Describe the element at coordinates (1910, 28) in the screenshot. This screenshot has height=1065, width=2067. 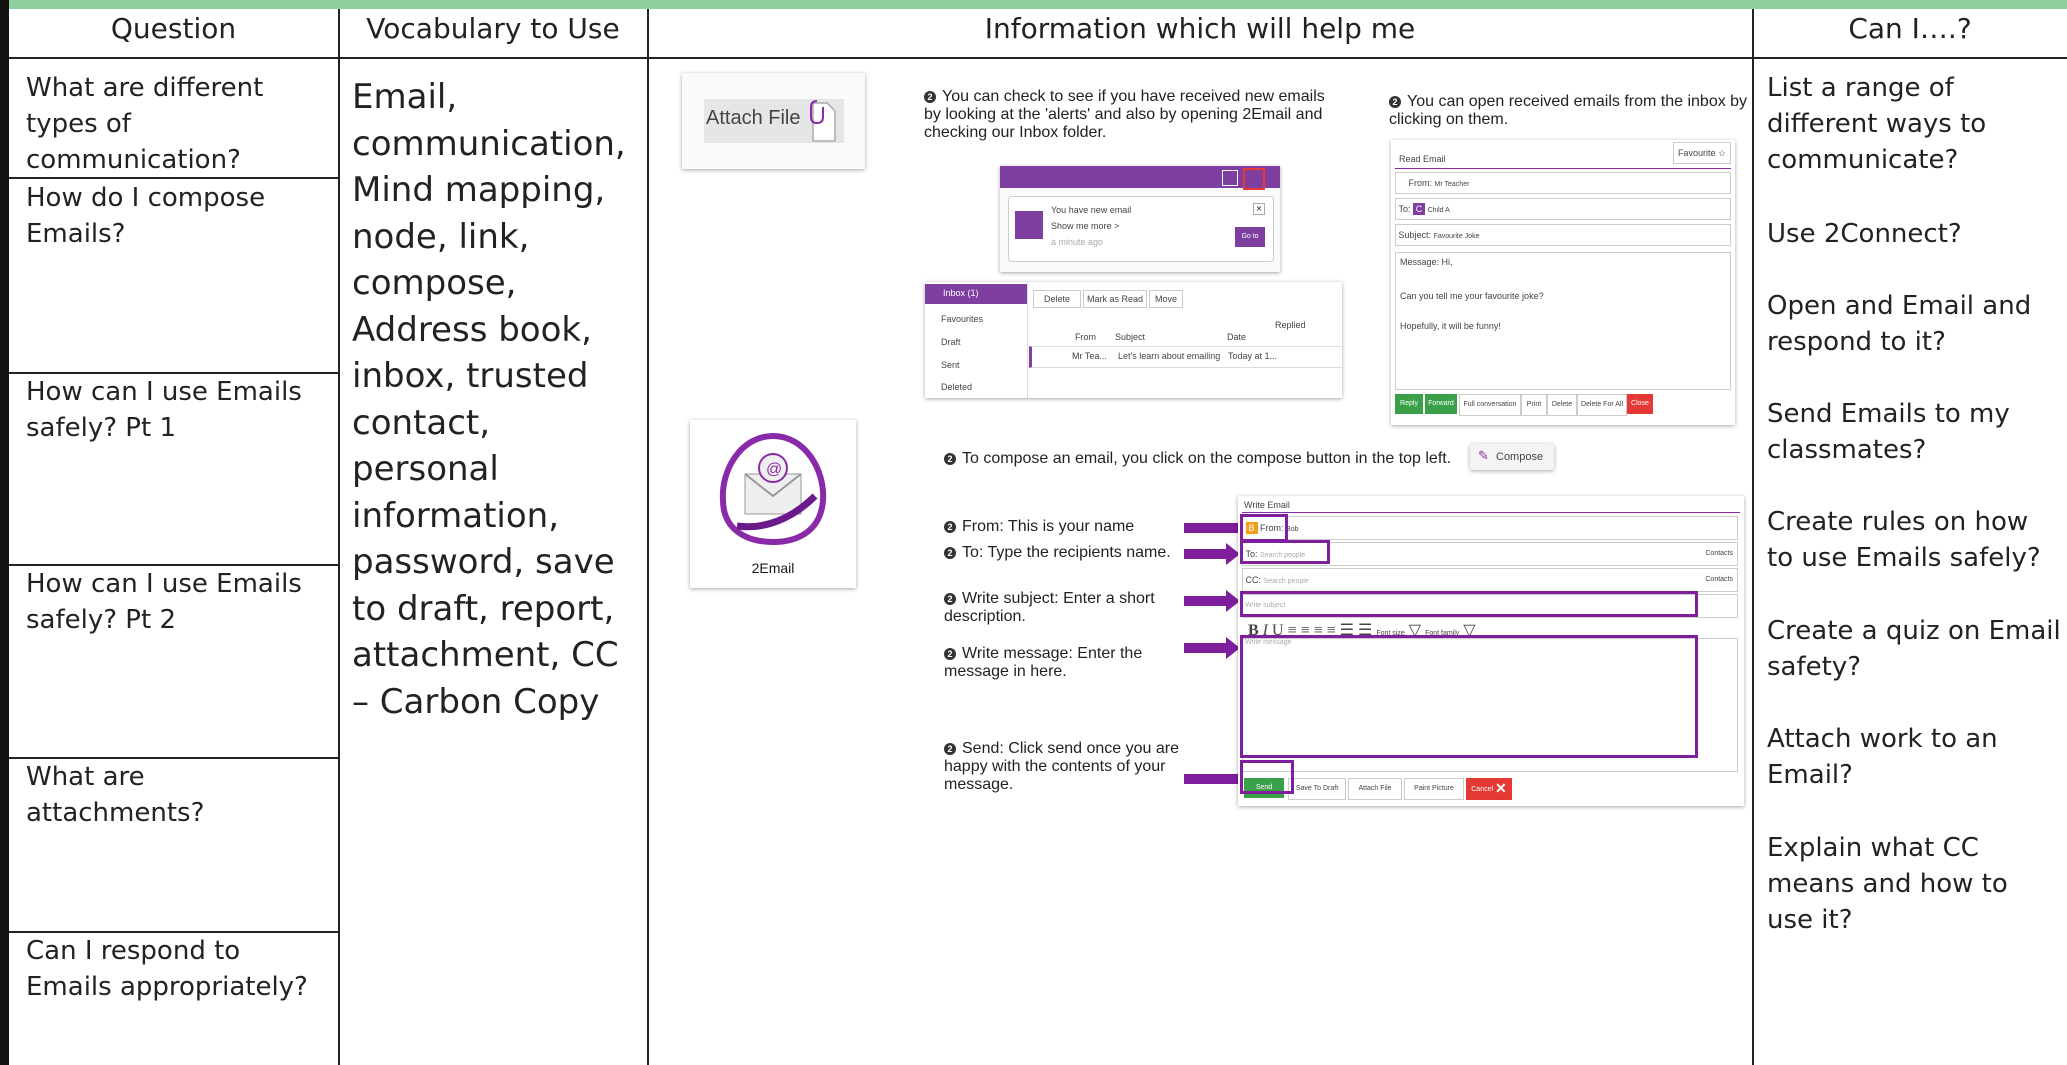
I see `header-can-i: Can I….?` at that location.